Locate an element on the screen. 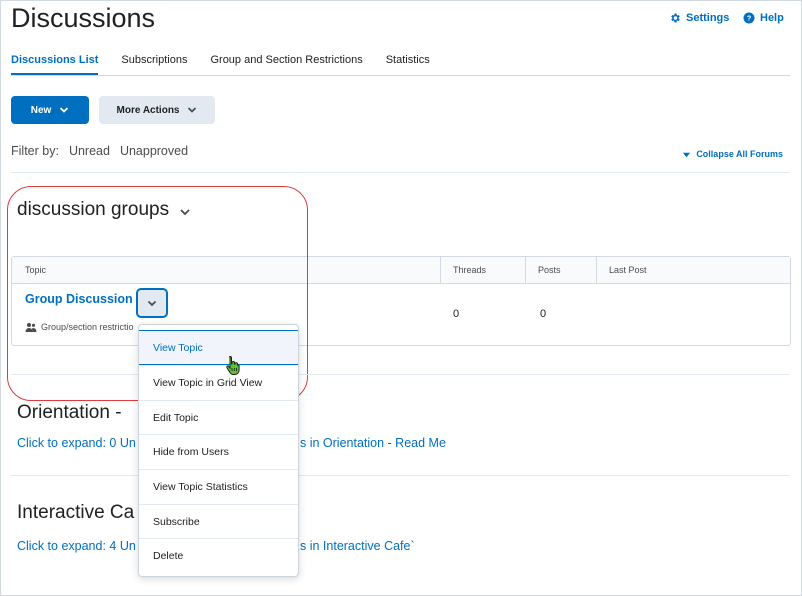  caret-down-icon is located at coordinates (687, 154).